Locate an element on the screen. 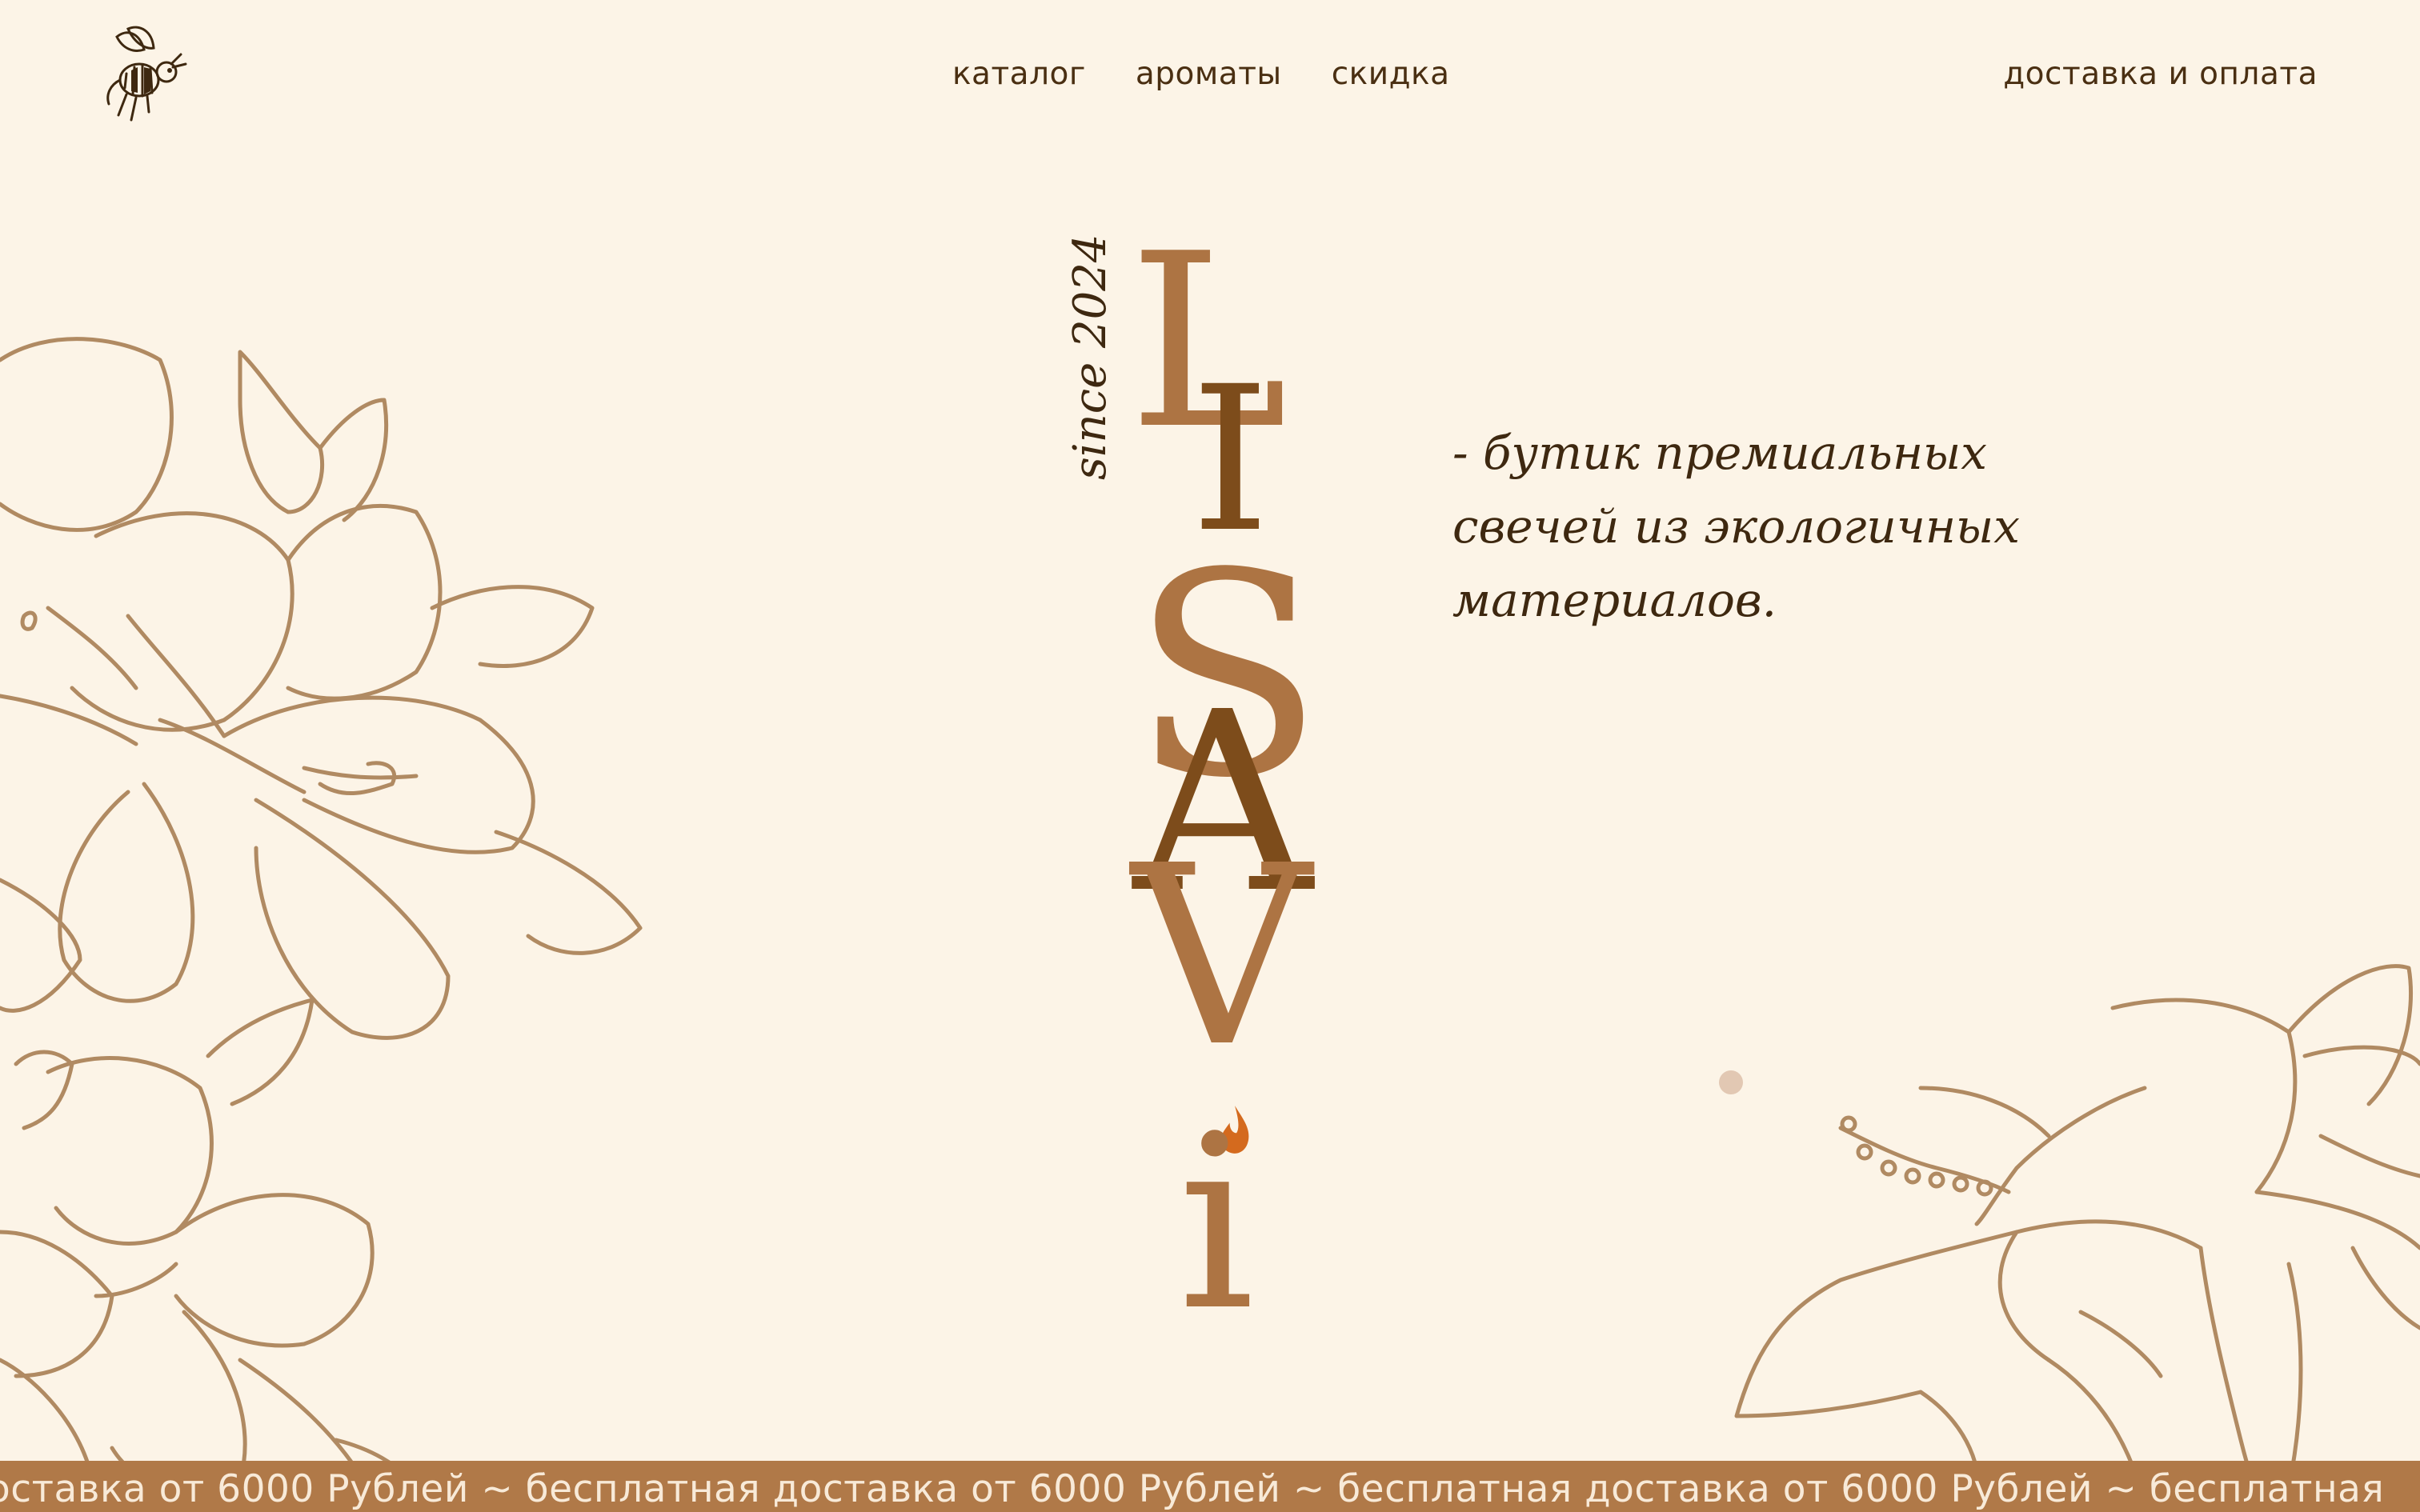 The width and height of the screenshot is (2420, 1512). main-nav: каталог ароматы скидка is located at coordinates (1200, 74).